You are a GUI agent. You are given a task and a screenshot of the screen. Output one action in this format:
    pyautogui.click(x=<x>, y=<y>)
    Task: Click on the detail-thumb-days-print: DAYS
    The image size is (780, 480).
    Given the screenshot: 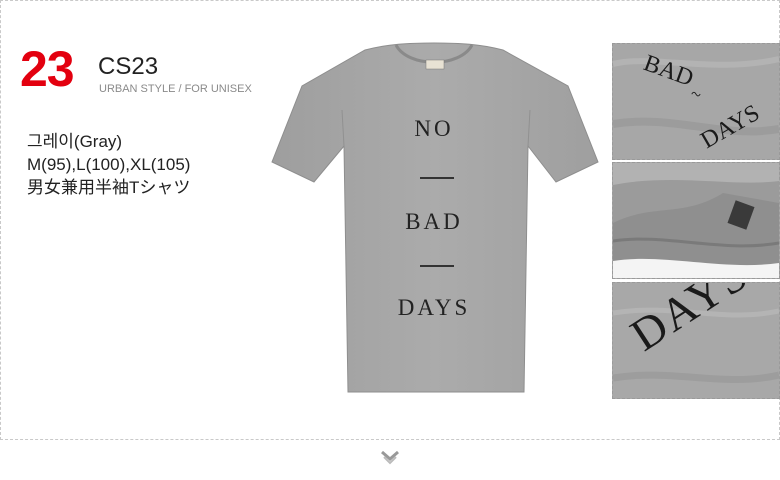 What is the action you would take?
    pyautogui.click(x=696, y=340)
    